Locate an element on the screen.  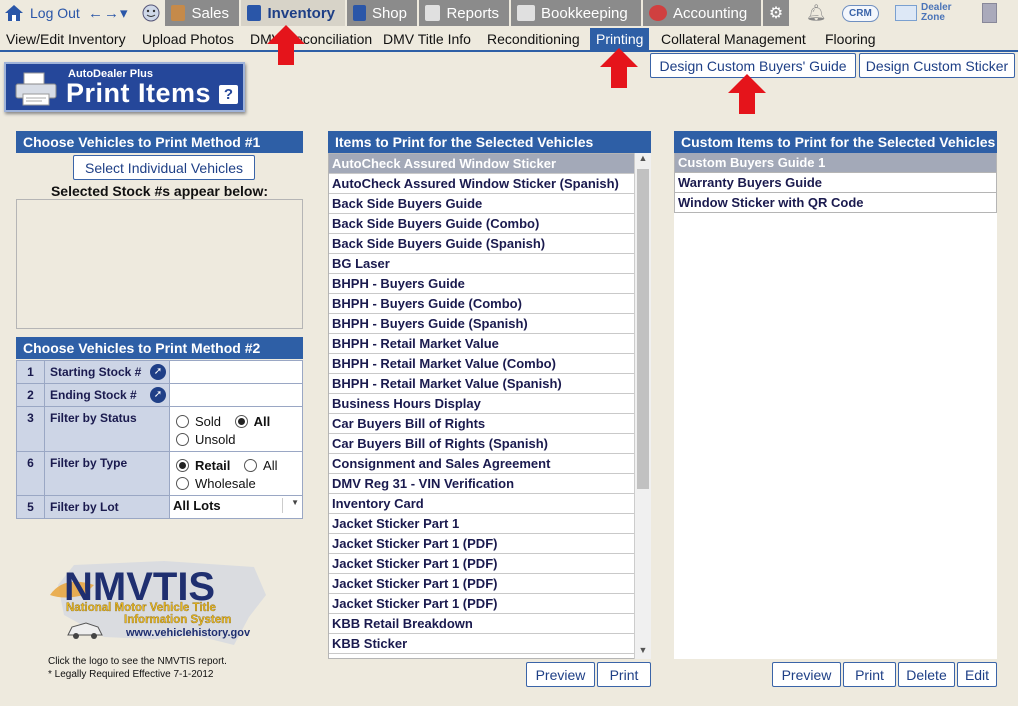
list-item: BHPH - Buyers Guide (Spanish) is located at coordinates (482, 324).